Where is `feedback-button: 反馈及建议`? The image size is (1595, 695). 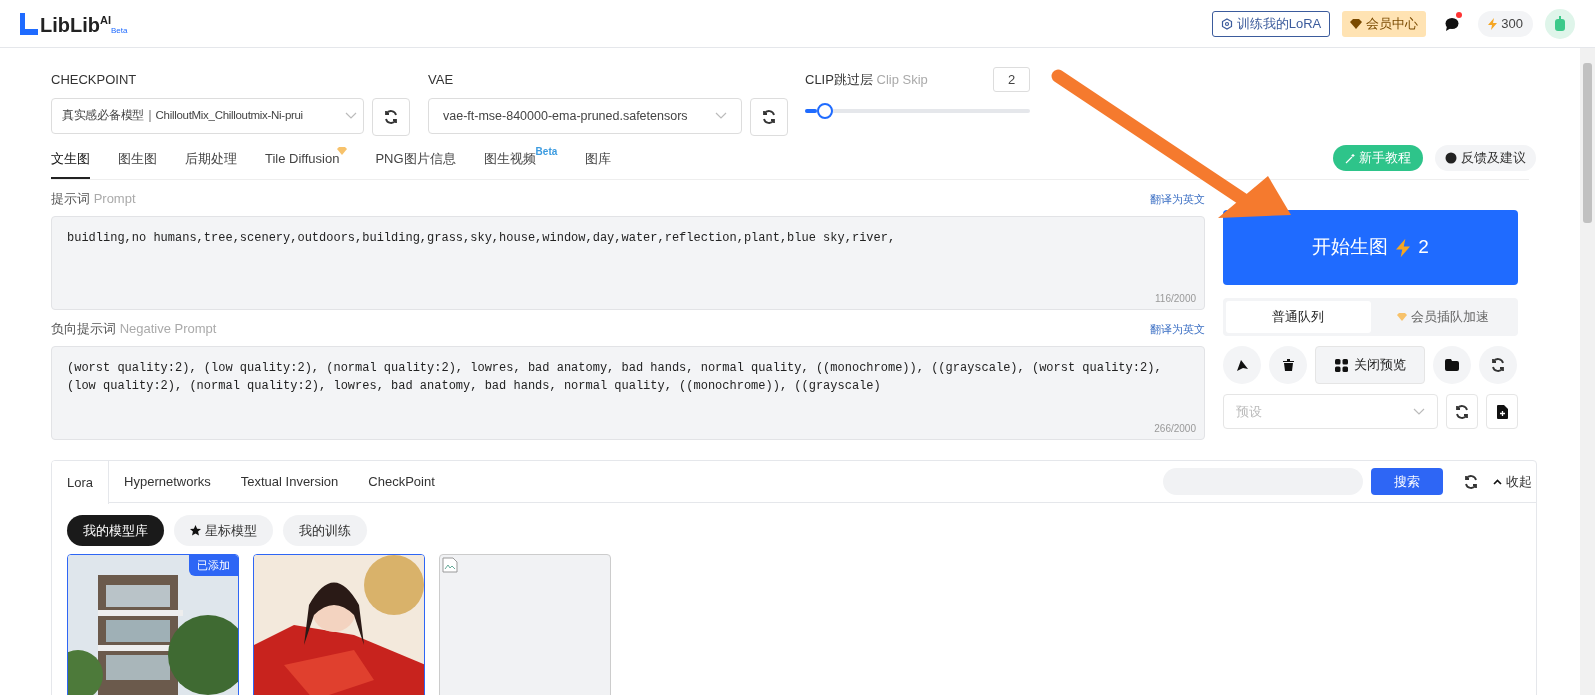
feedback-button: 反馈及建议 is located at coordinates (1485, 158).